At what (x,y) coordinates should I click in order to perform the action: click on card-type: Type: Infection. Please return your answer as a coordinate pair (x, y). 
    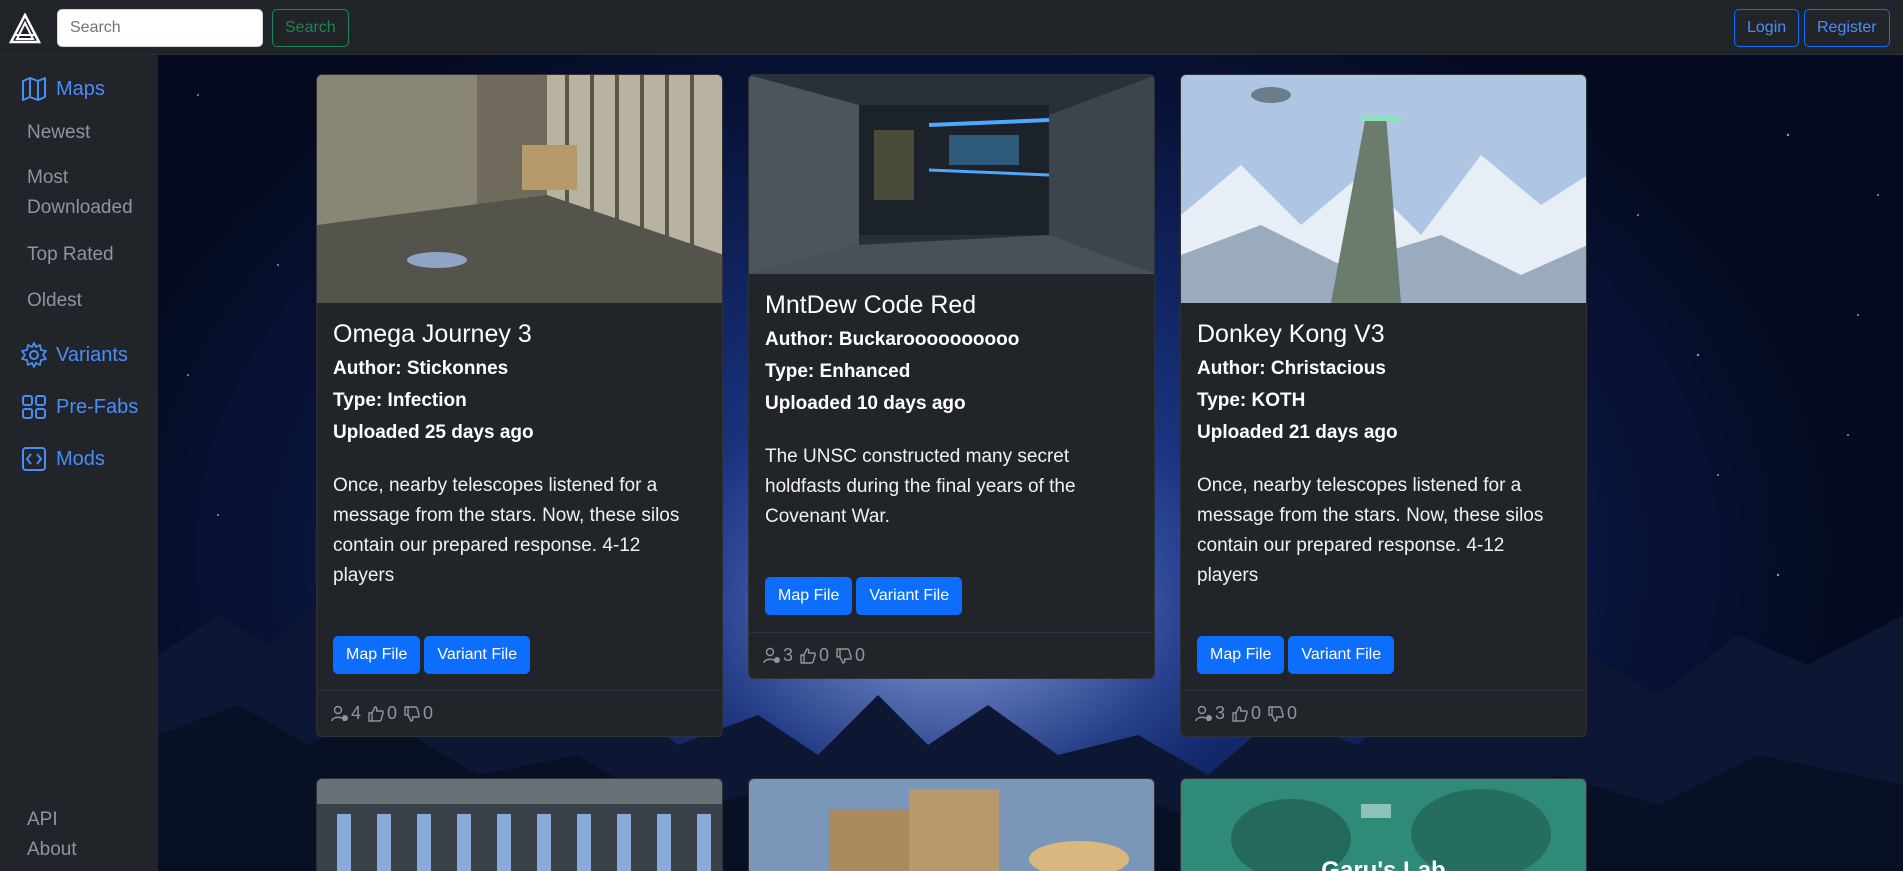
    Looking at the image, I should click on (400, 400).